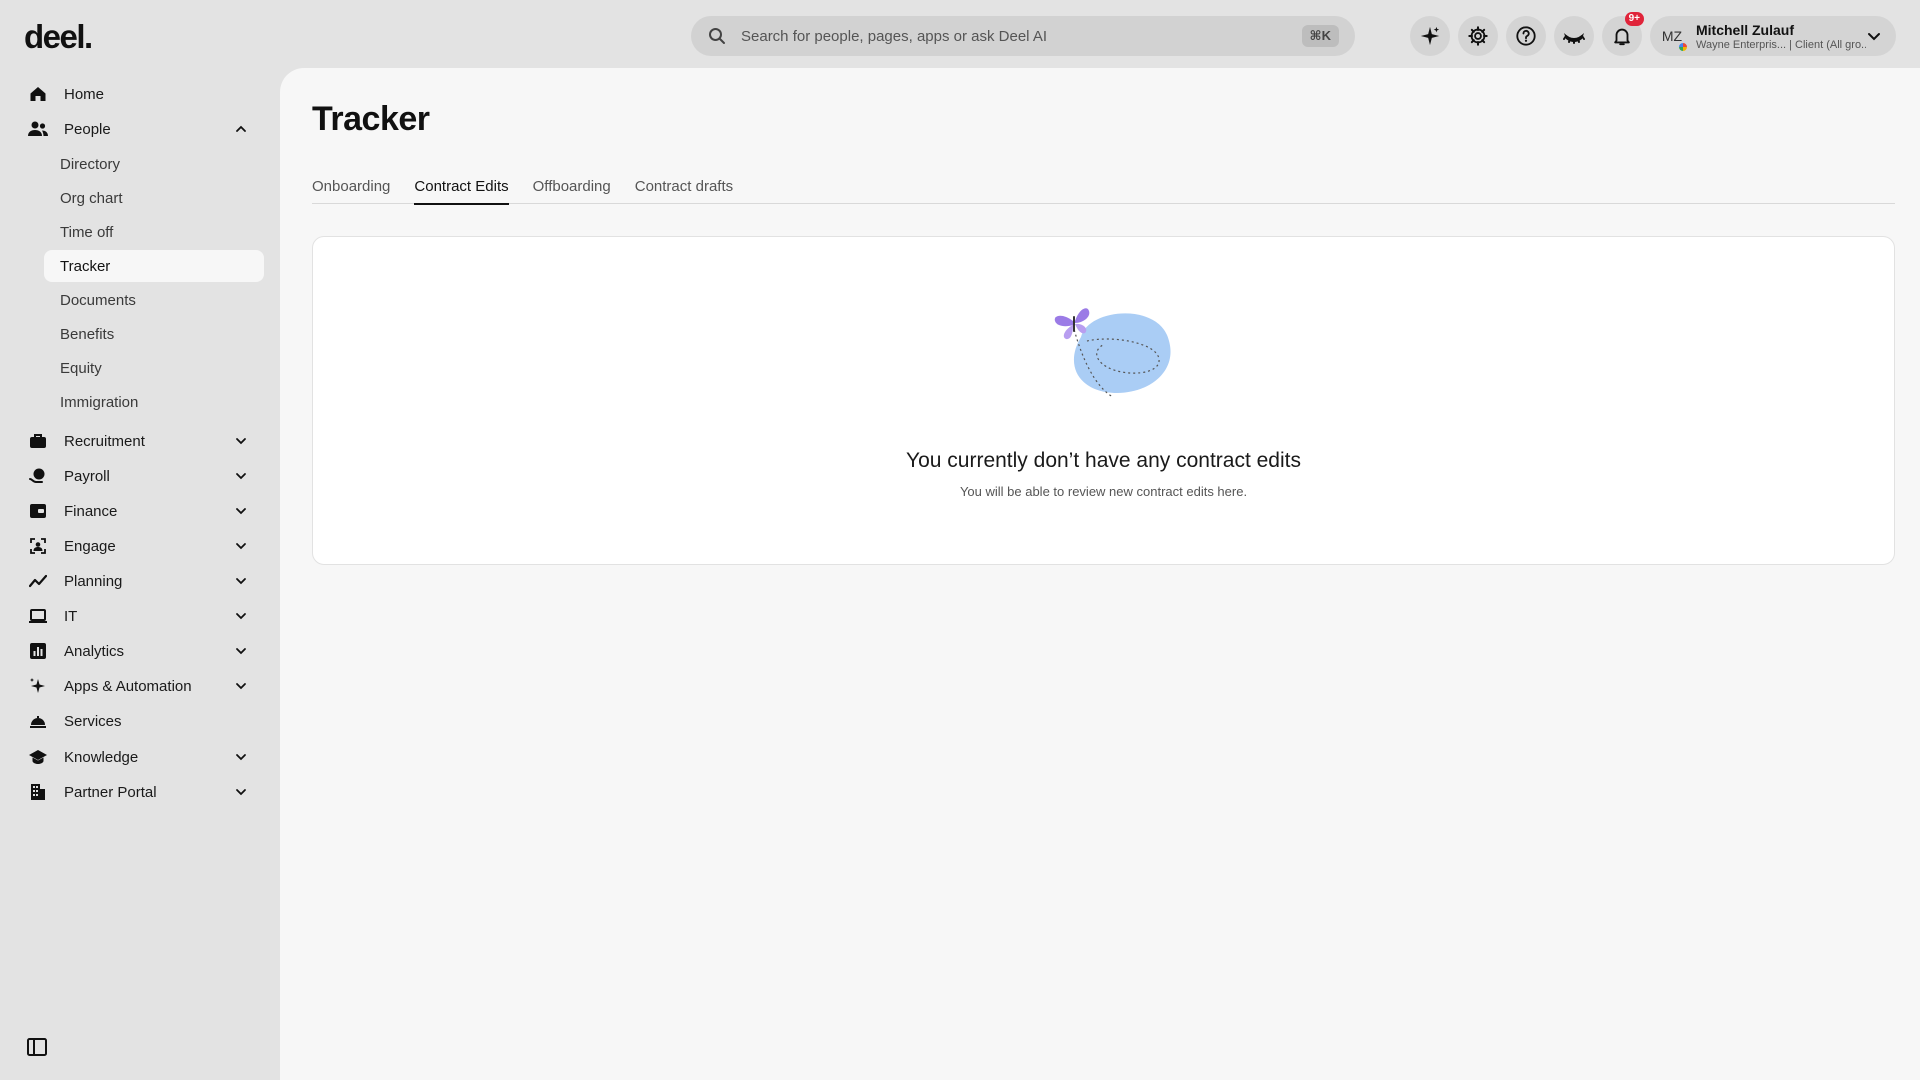 The image size is (1920, 1080). Describe the element at coordinates (154, 164) in the screenshot. I see `sidebar-subitem-directory: Directory` at that location.